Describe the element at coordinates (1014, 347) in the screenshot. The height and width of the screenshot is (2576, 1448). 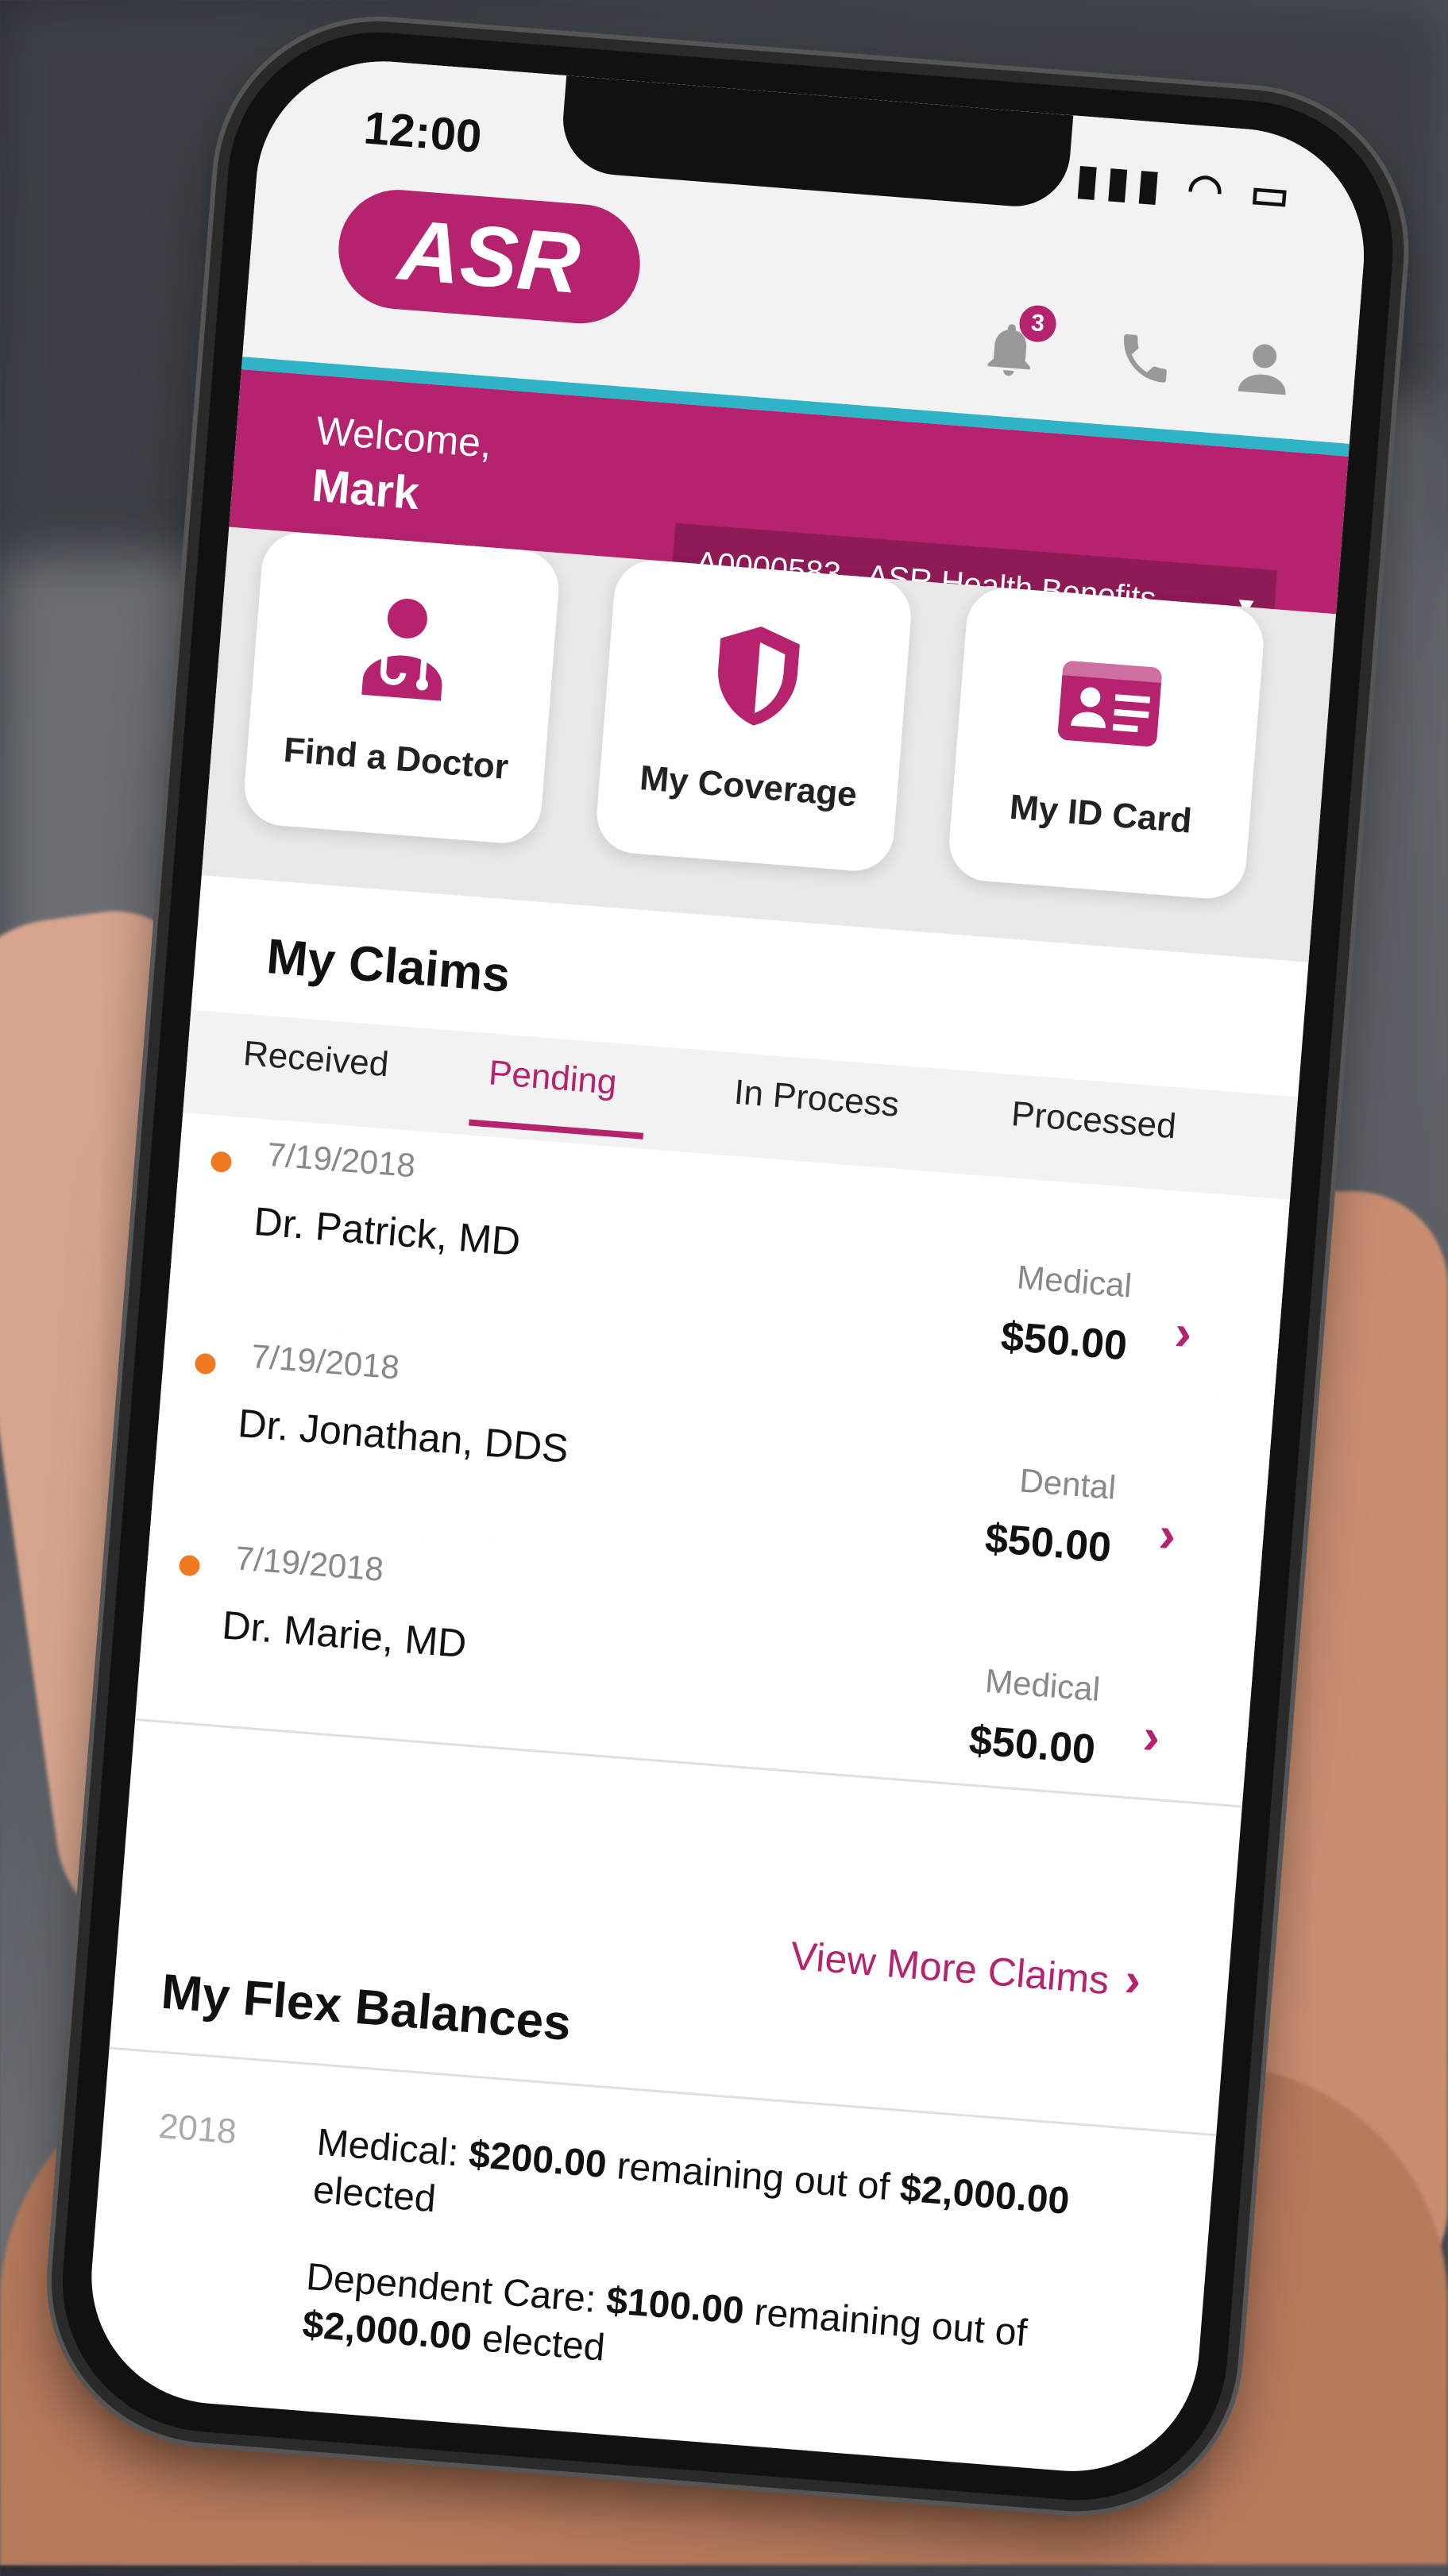
I see `bell-icon: 3` at that location.